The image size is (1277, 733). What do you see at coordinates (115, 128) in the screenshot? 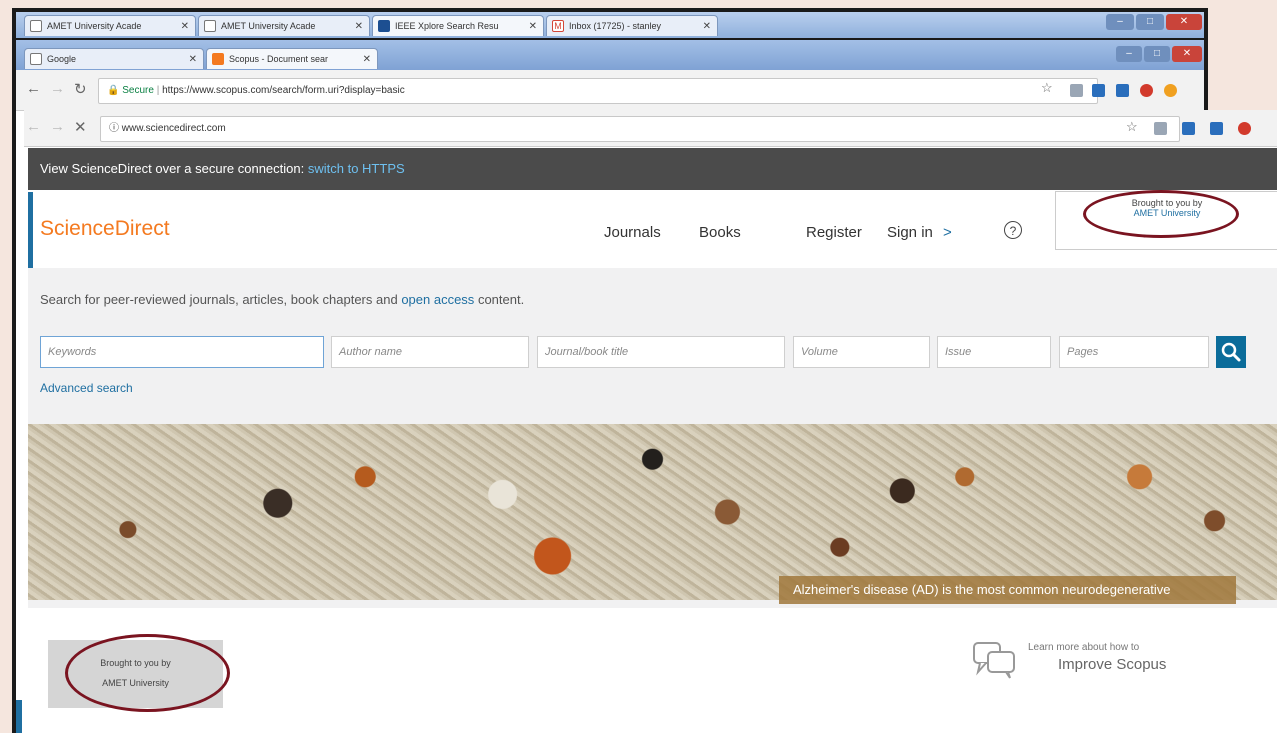
I see `info-icon: ⓘ` at bounding box center [115, 128].